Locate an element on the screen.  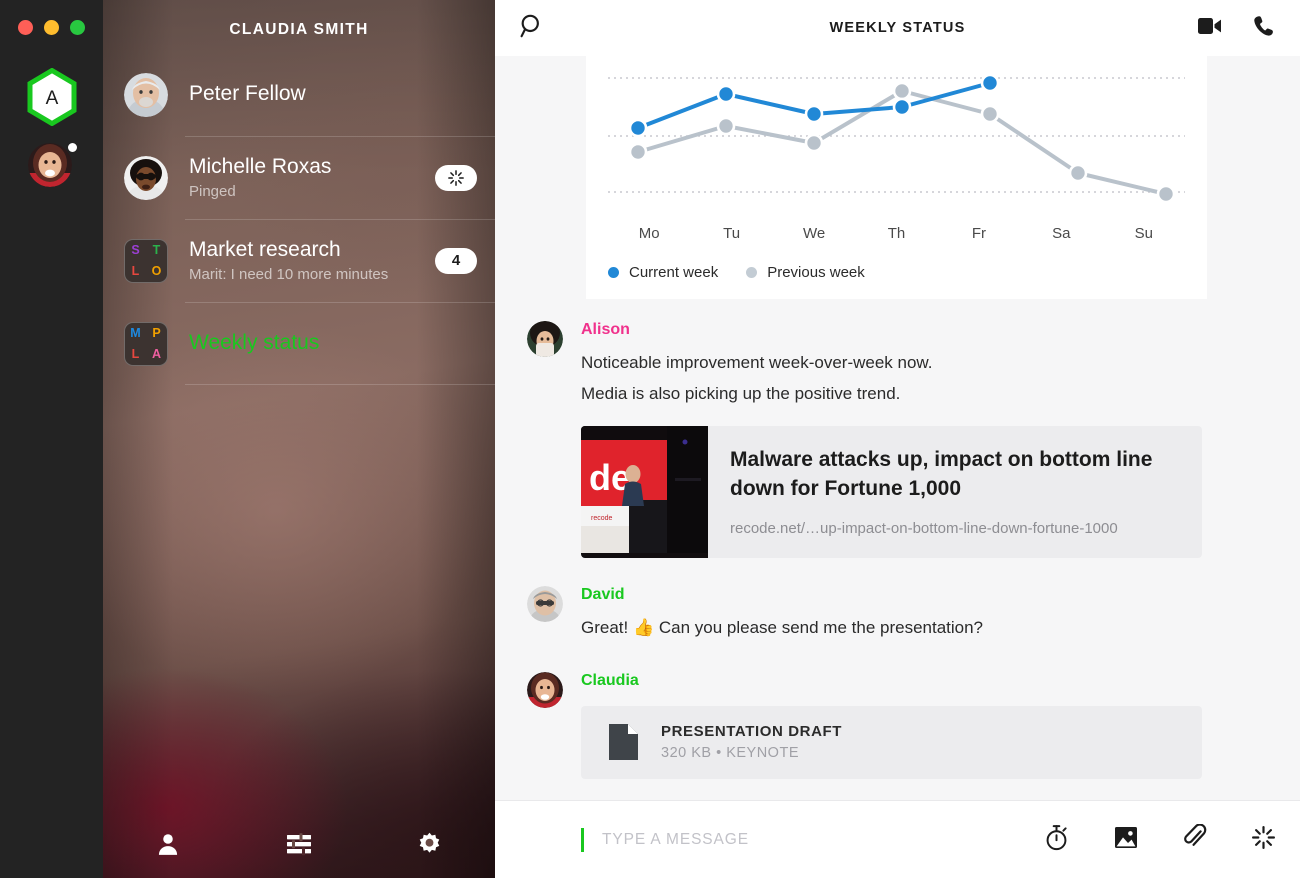
contacts-button is located at coordinates (168, 844).